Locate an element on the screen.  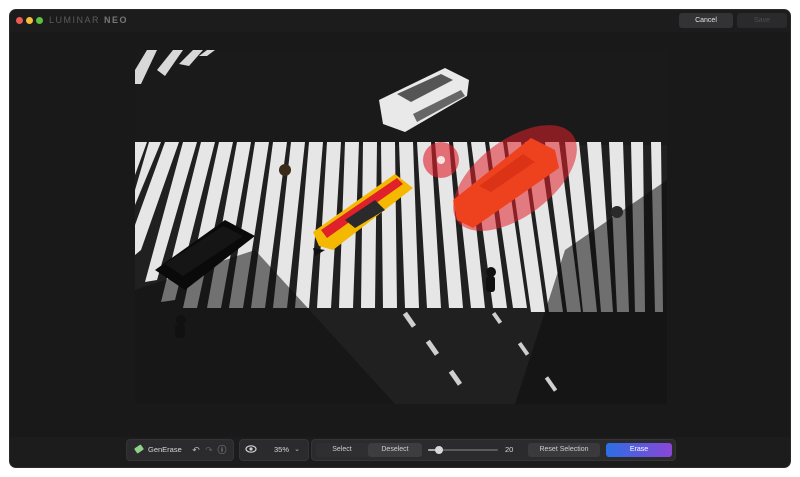
eye-icon is located at coordinates (251, 450).